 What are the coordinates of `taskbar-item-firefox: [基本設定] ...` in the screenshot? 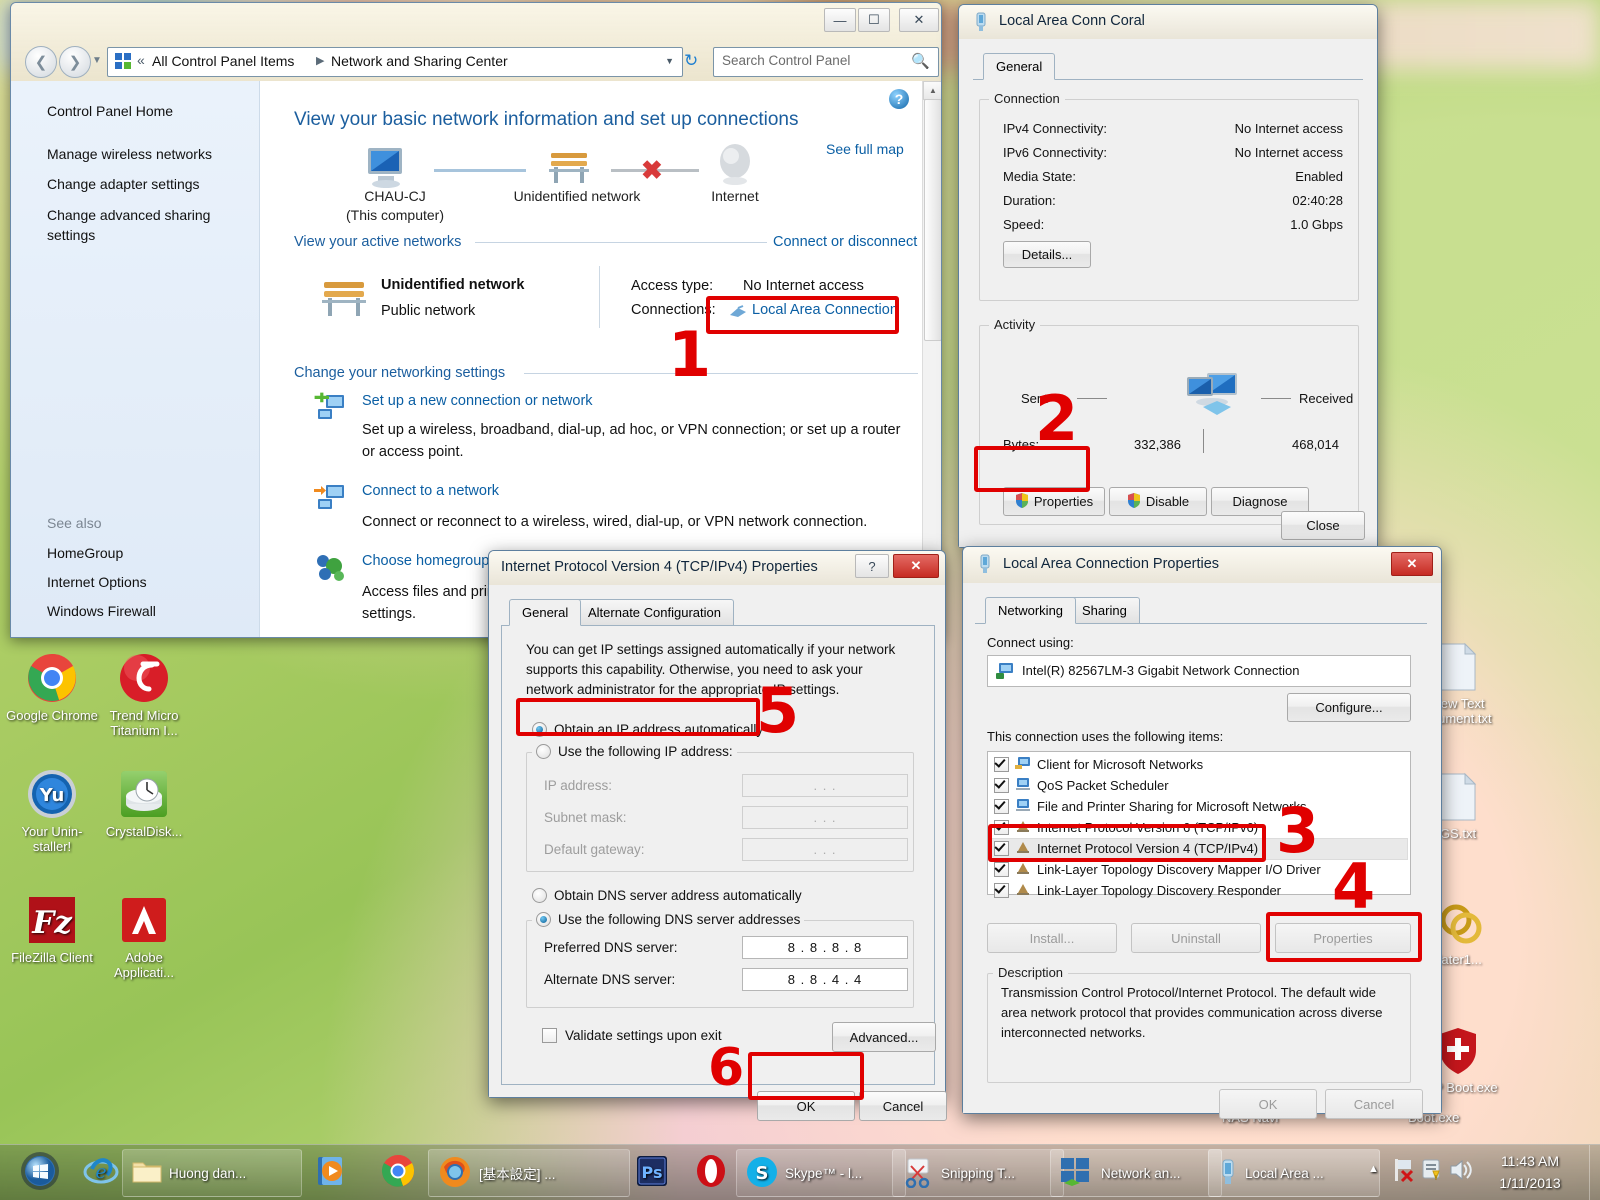 It's located at (529, 1173).